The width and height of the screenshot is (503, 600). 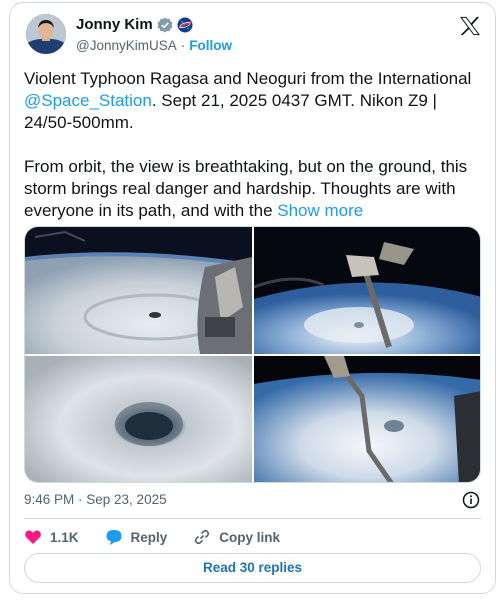 I want to click on photo-typhoon-with-station-arm, so click(x=367, y=419).